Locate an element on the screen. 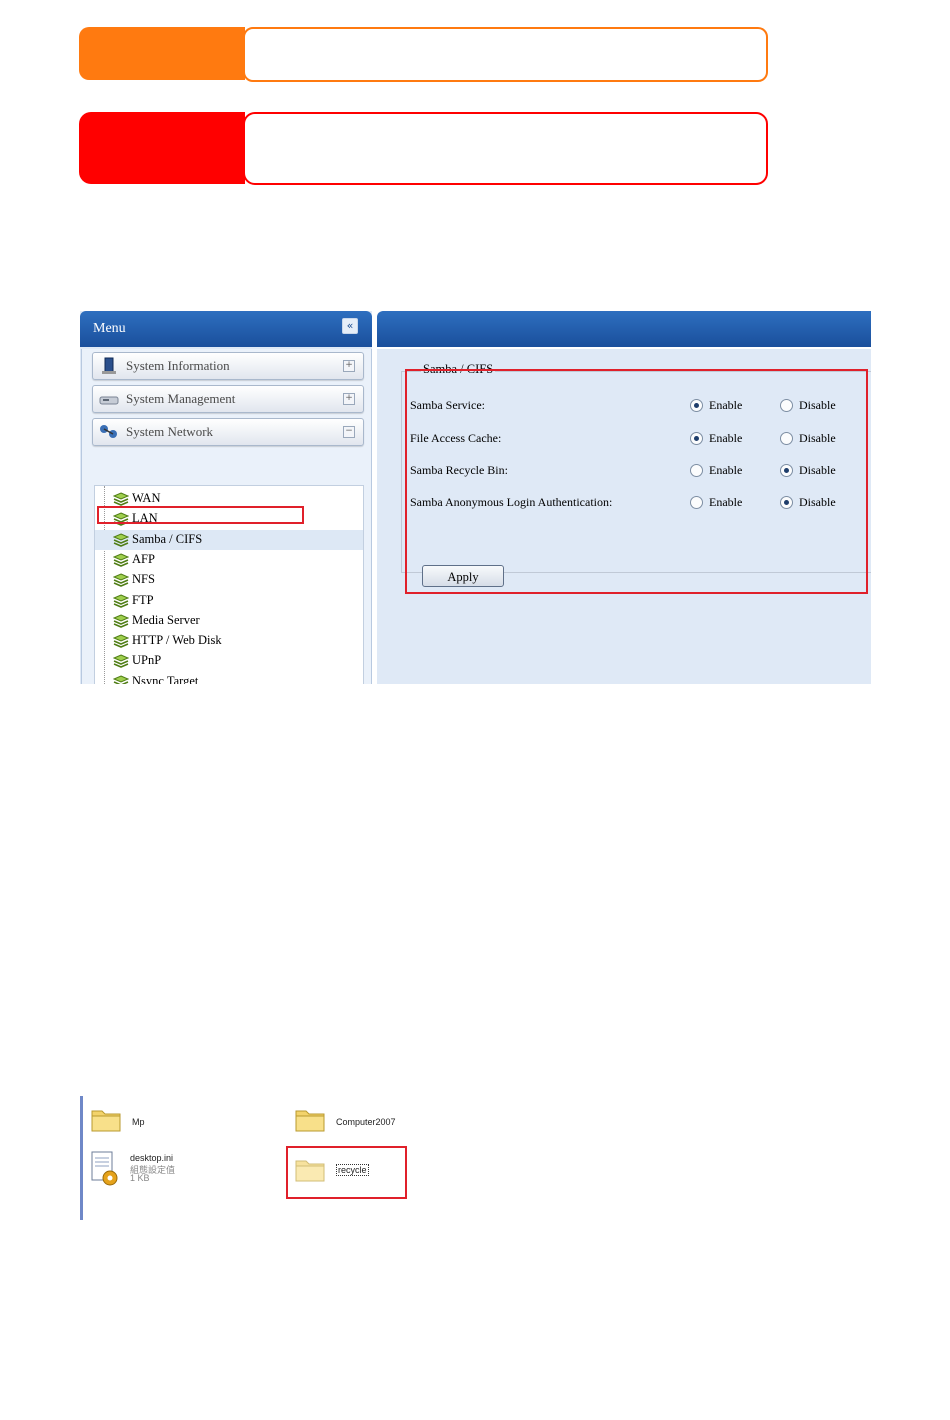 The width and height of the screenshot is (950, 1420). menu-title: Menu is located at coordinates (109, 328).